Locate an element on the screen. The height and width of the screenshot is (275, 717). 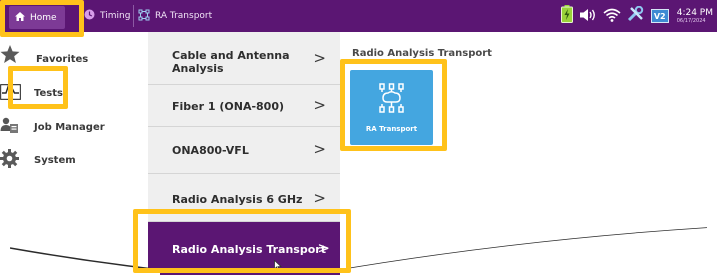
highlight-tests is located at coordinates (38, 87).